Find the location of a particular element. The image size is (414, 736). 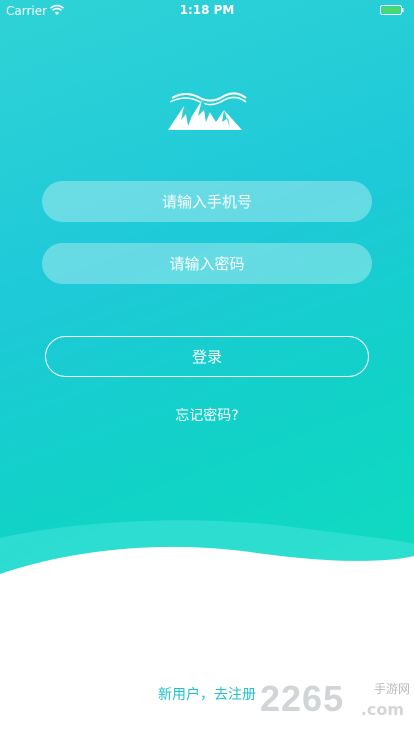

watermark-domain: .com is located at coordinates (382, 709).